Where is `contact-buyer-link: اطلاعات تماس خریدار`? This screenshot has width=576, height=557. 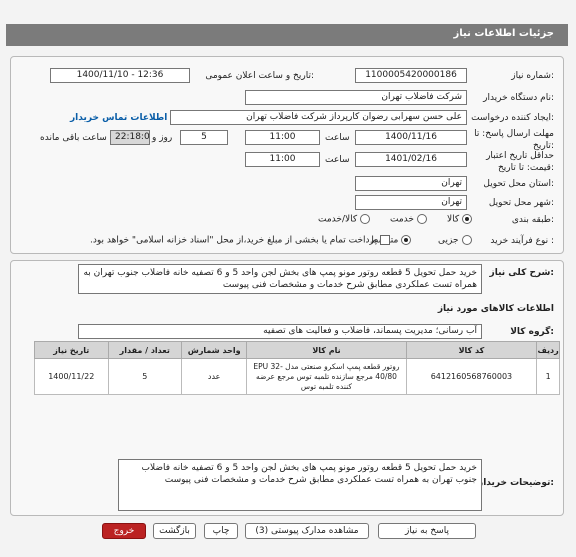 contact-buyer-link: اطلاعات تماس خریدار is located at coordinates (118, 118).